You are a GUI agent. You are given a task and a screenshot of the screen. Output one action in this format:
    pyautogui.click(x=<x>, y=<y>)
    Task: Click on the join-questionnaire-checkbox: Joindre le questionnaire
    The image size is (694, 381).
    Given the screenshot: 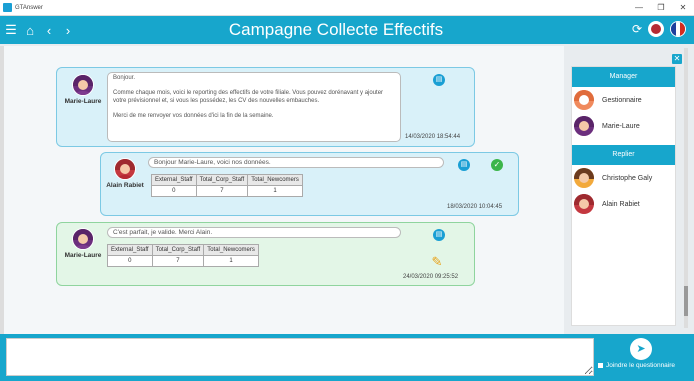 What is the action you would take?
    pyautogui.click(x=636, y=365)
    